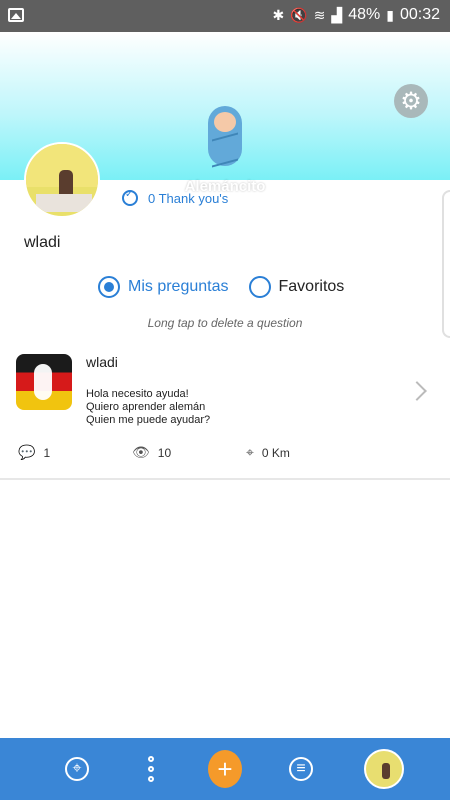 This screenshot has height=800, width=450. Describe the element at coordinates (109, 287) in the screenshot. I see `radio-selected-icon` at that location.